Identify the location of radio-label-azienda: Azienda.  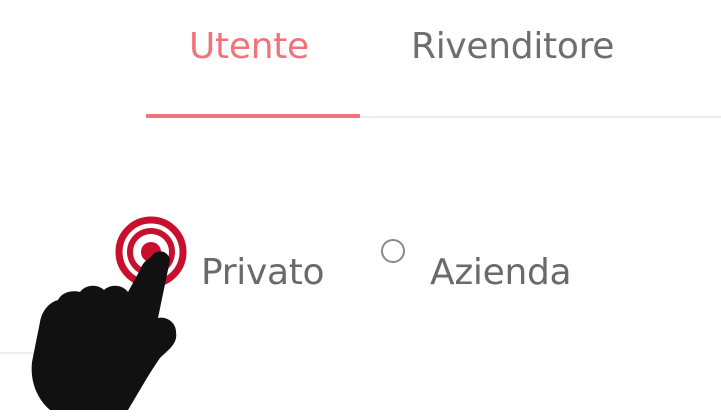
(501, 272).